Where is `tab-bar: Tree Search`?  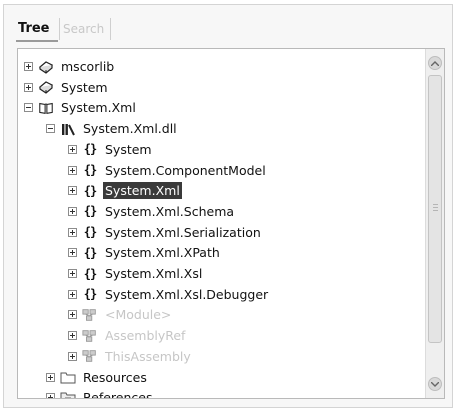 tab-bar: Tree Search is located at coordinates (228, 27).